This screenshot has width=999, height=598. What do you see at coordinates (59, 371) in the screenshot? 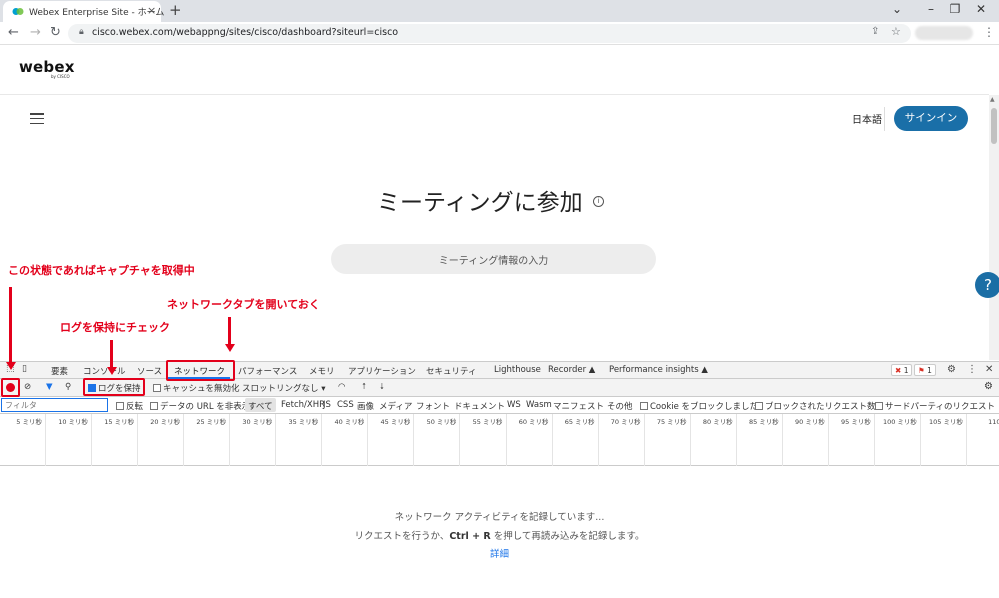
I see `tab-elements: 要素` at bounding box center [59, 371].